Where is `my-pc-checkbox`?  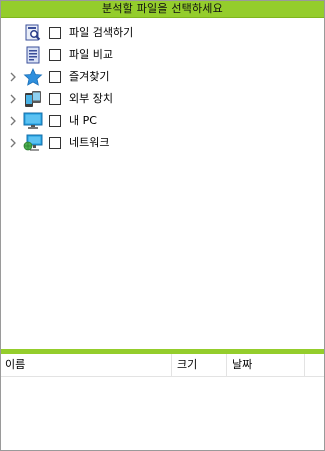 my-pc-checkbox is located at coordinates (55, 121).